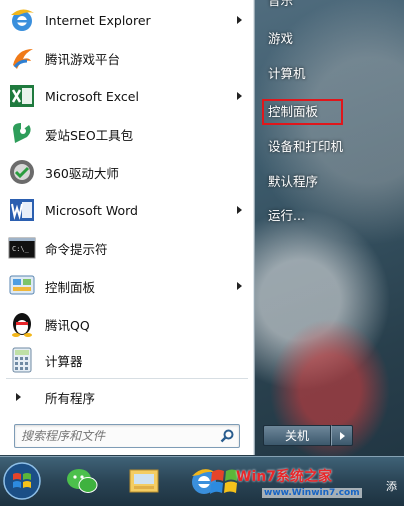 The width and height of the screenshot is (404, 506). I want to click on program-tencent-qq: 腾讯QQ, so click(128, 324).